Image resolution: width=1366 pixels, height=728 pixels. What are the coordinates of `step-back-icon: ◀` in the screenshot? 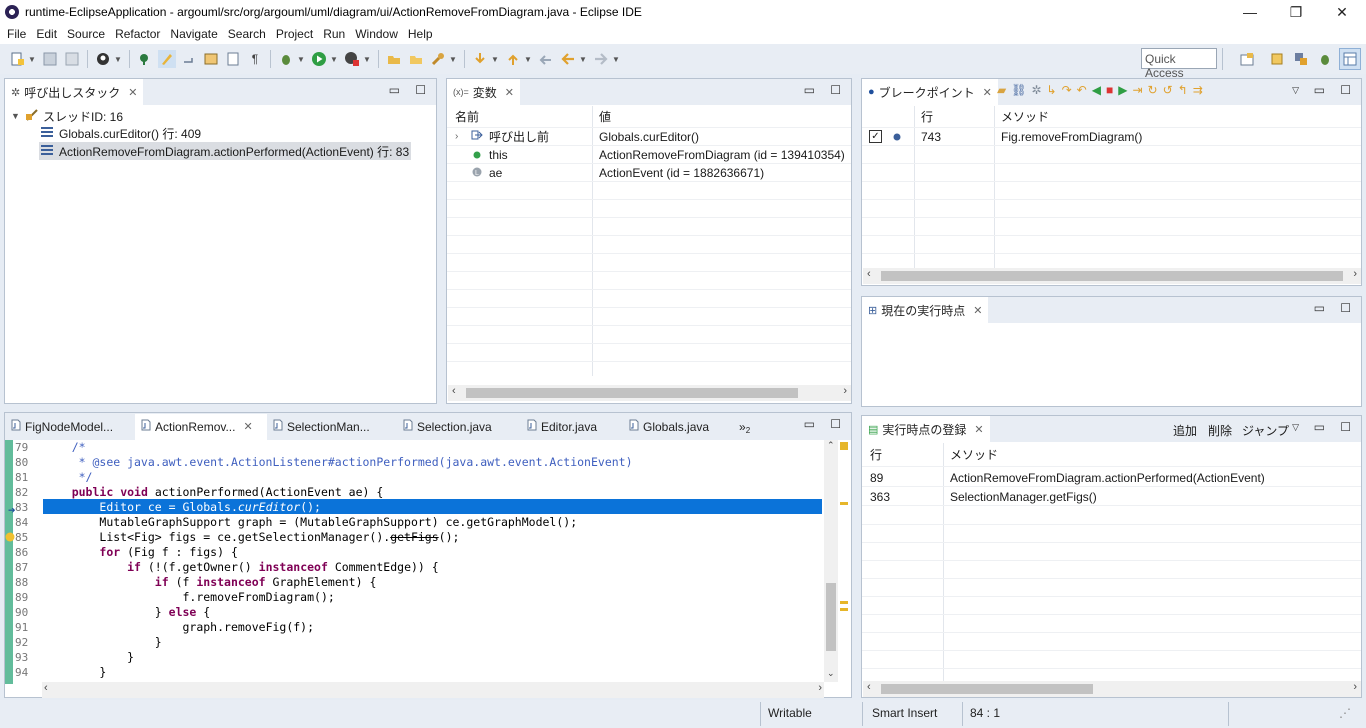 It's located at (1096, 90).